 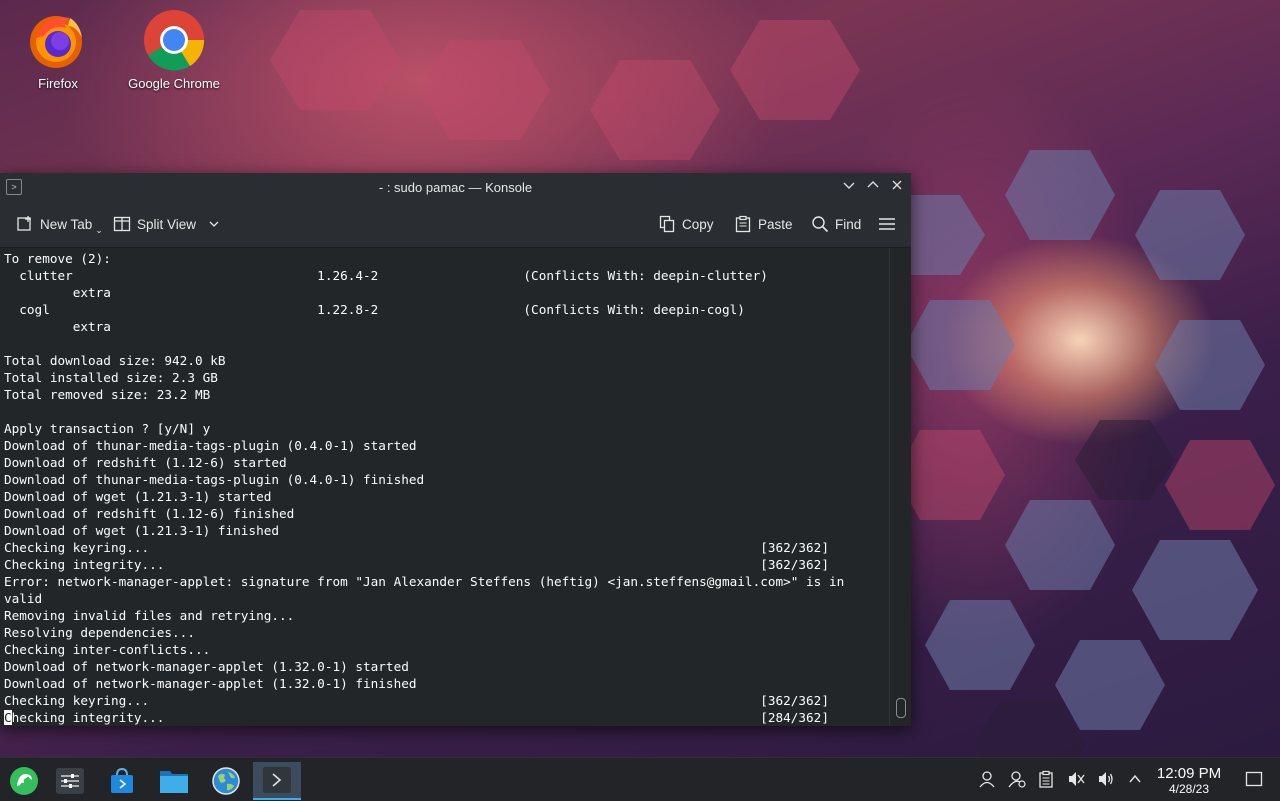 I want to click on terminal-icon, so click(x=277, y=780).